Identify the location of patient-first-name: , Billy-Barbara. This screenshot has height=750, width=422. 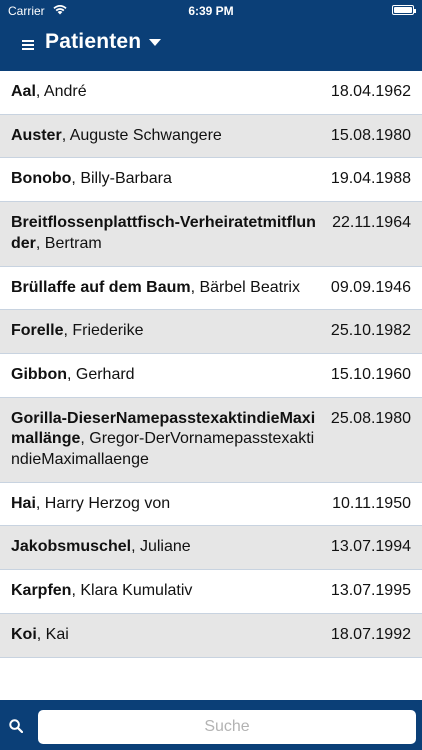
(121, 179).